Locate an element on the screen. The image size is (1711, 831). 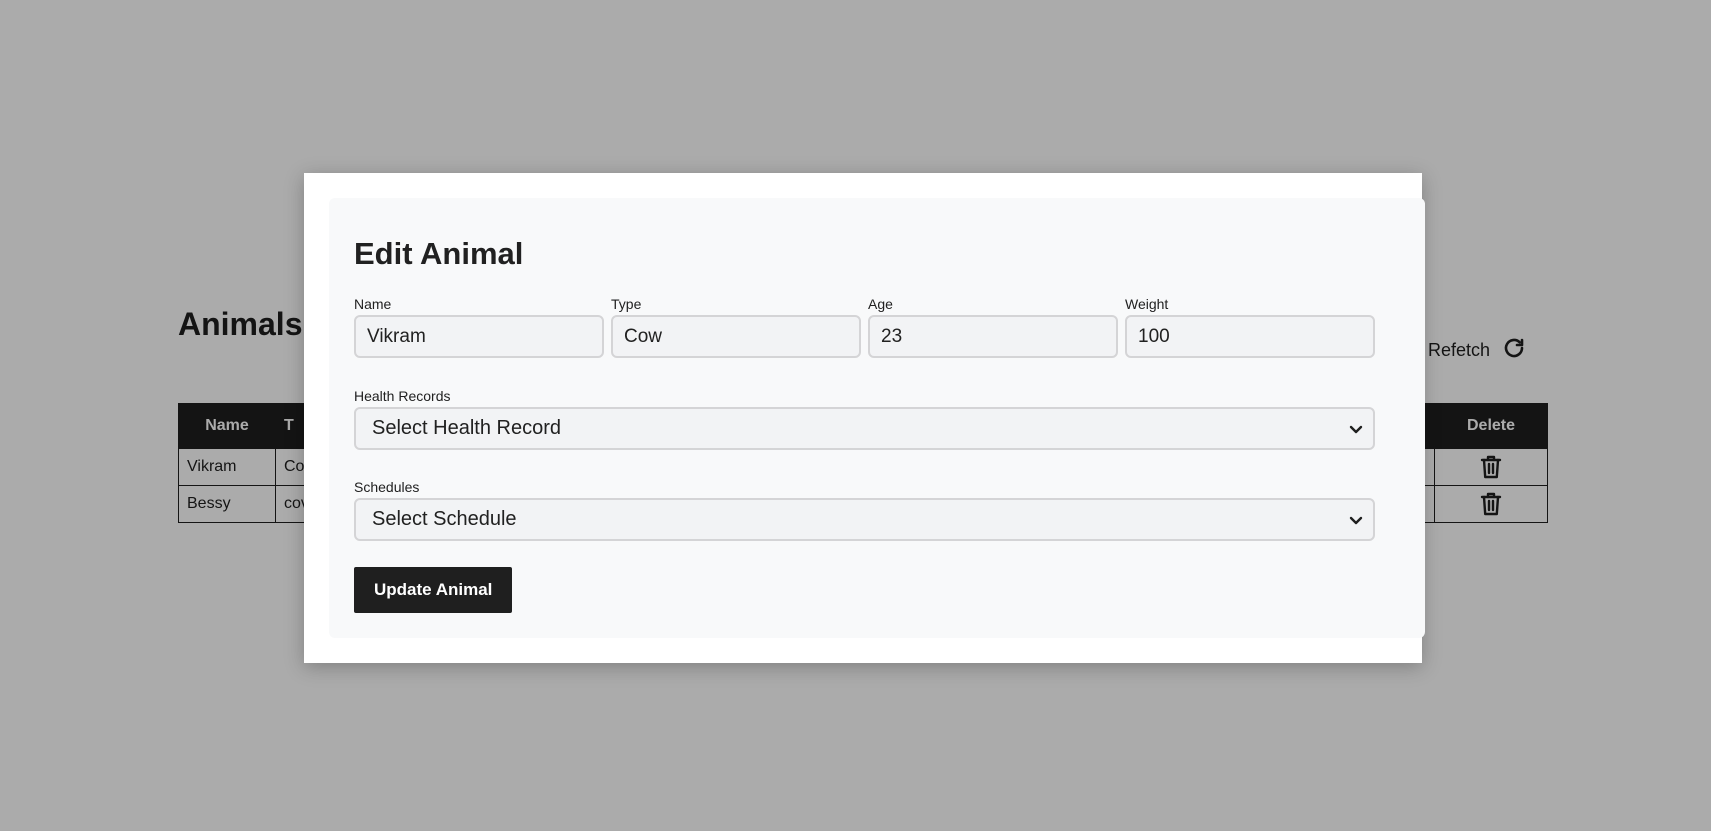
type-input is located at coordinates (736, 336).